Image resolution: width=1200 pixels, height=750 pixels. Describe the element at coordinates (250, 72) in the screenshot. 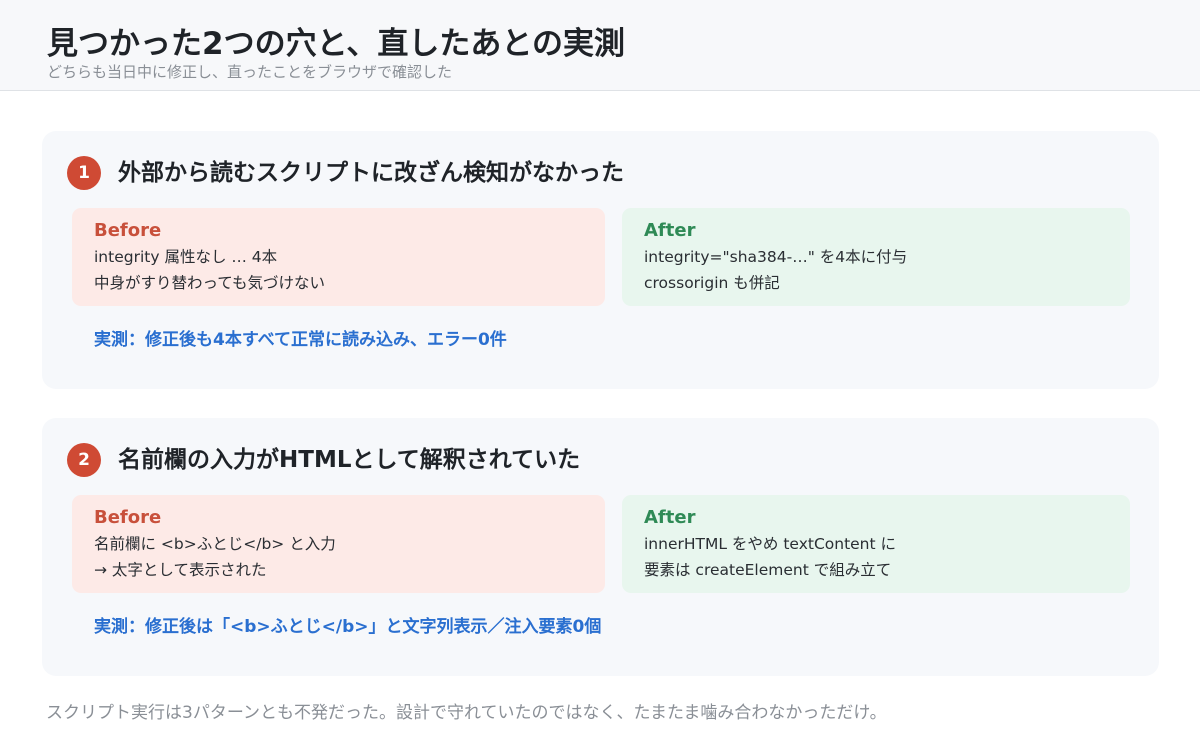

I see `page-subtitle: どちらも当日中に修正し、直ったことをブラウザで確認した` at that location.